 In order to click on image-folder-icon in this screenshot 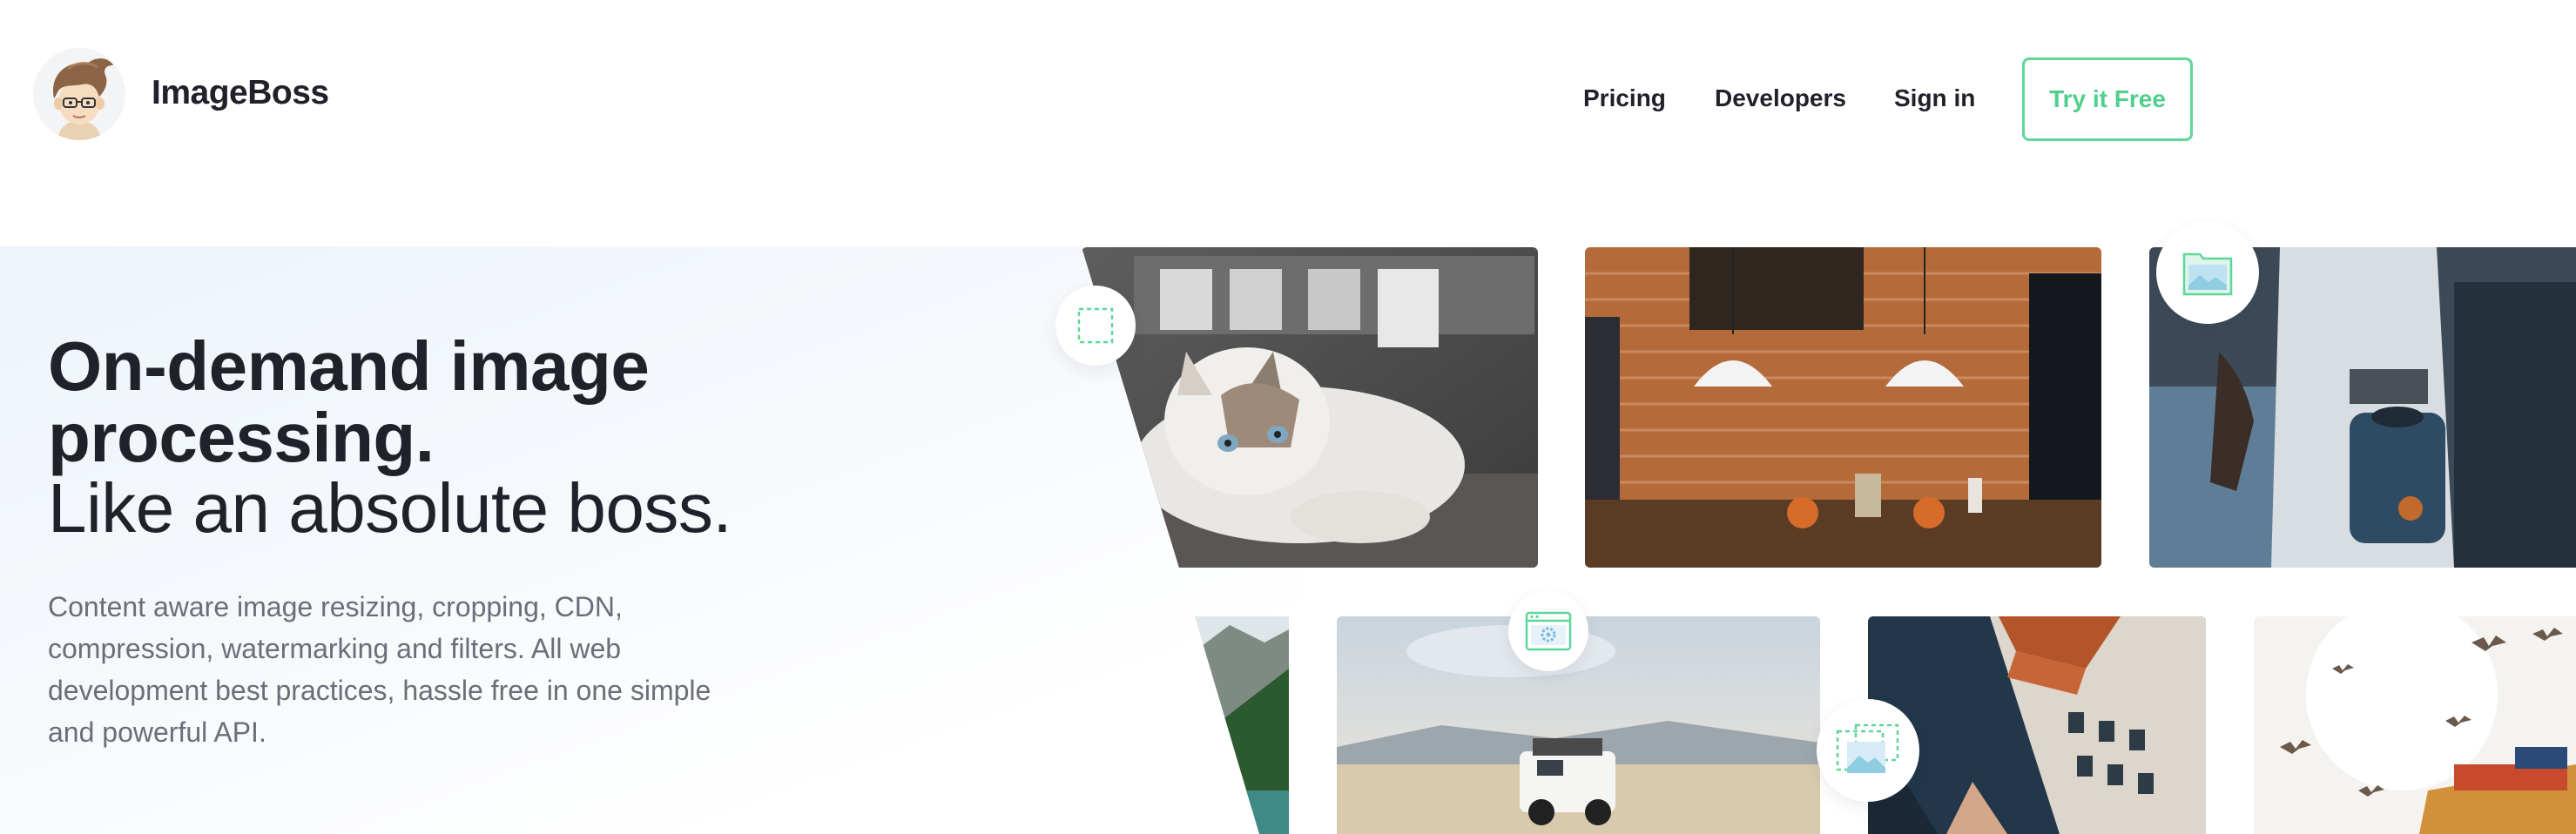, I will do `click(2207, 272)`.